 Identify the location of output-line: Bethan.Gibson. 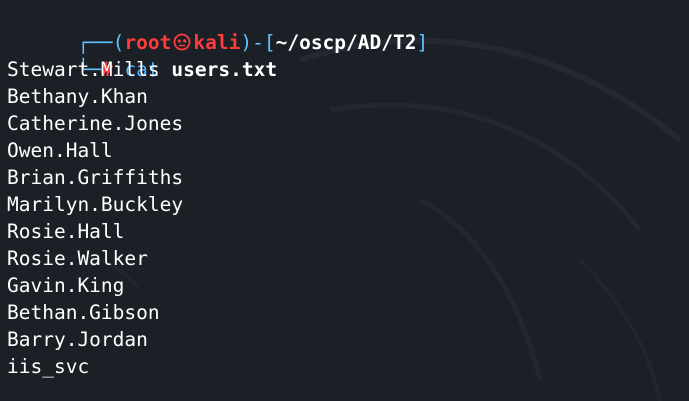
(83, 312).